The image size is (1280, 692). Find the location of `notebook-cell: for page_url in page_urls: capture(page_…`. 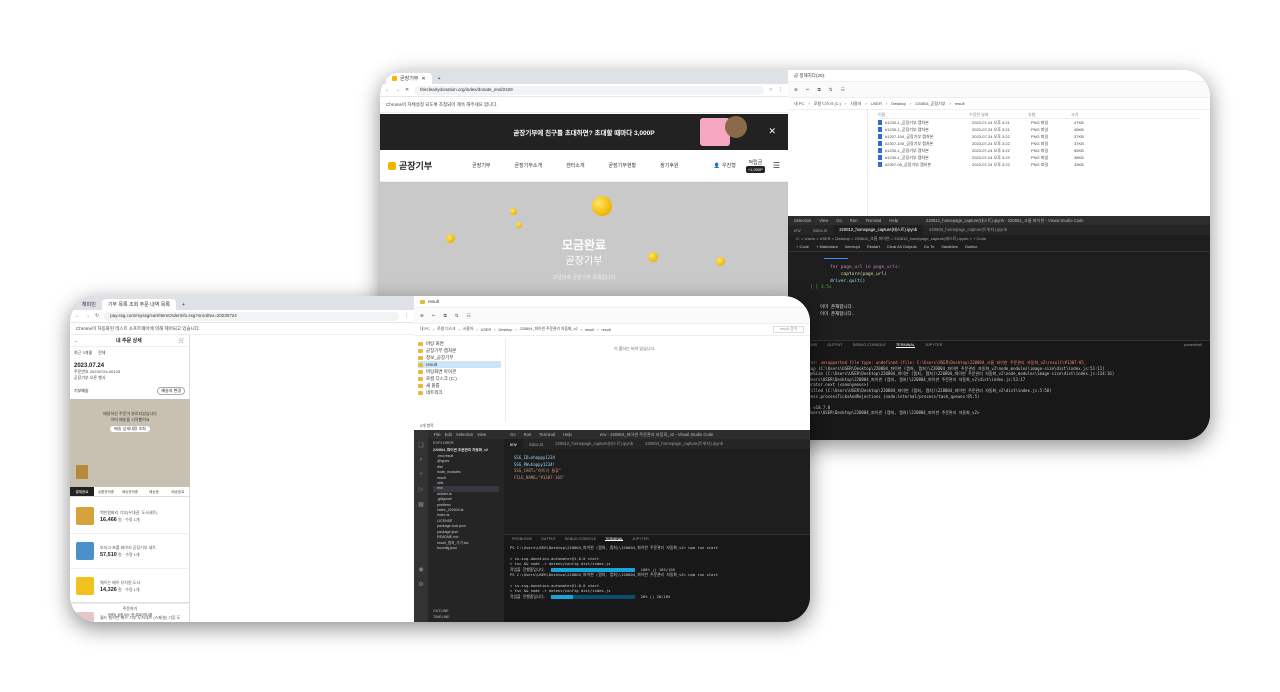

notebook-cell: for page_url in page_urls: capture(page_… is located at coordinates (998, 296).